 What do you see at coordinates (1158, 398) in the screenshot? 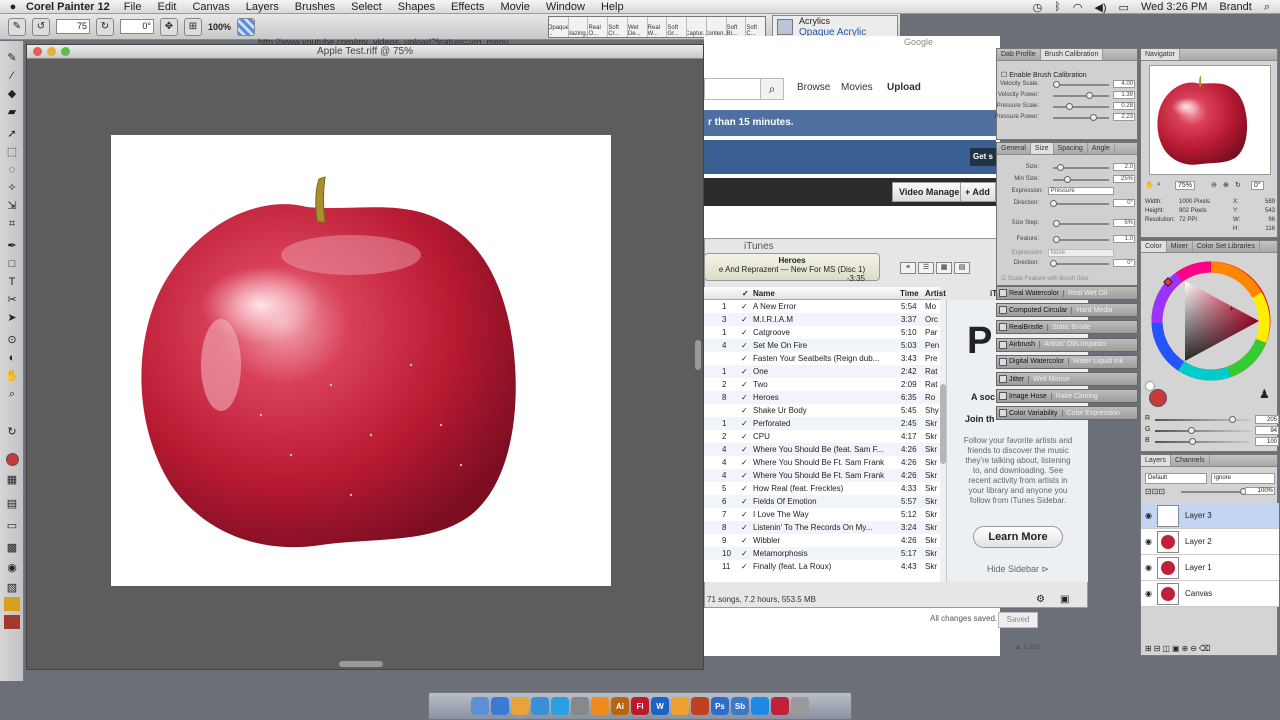
I see `current-color-swatch` at bounding box center [1158, 398].